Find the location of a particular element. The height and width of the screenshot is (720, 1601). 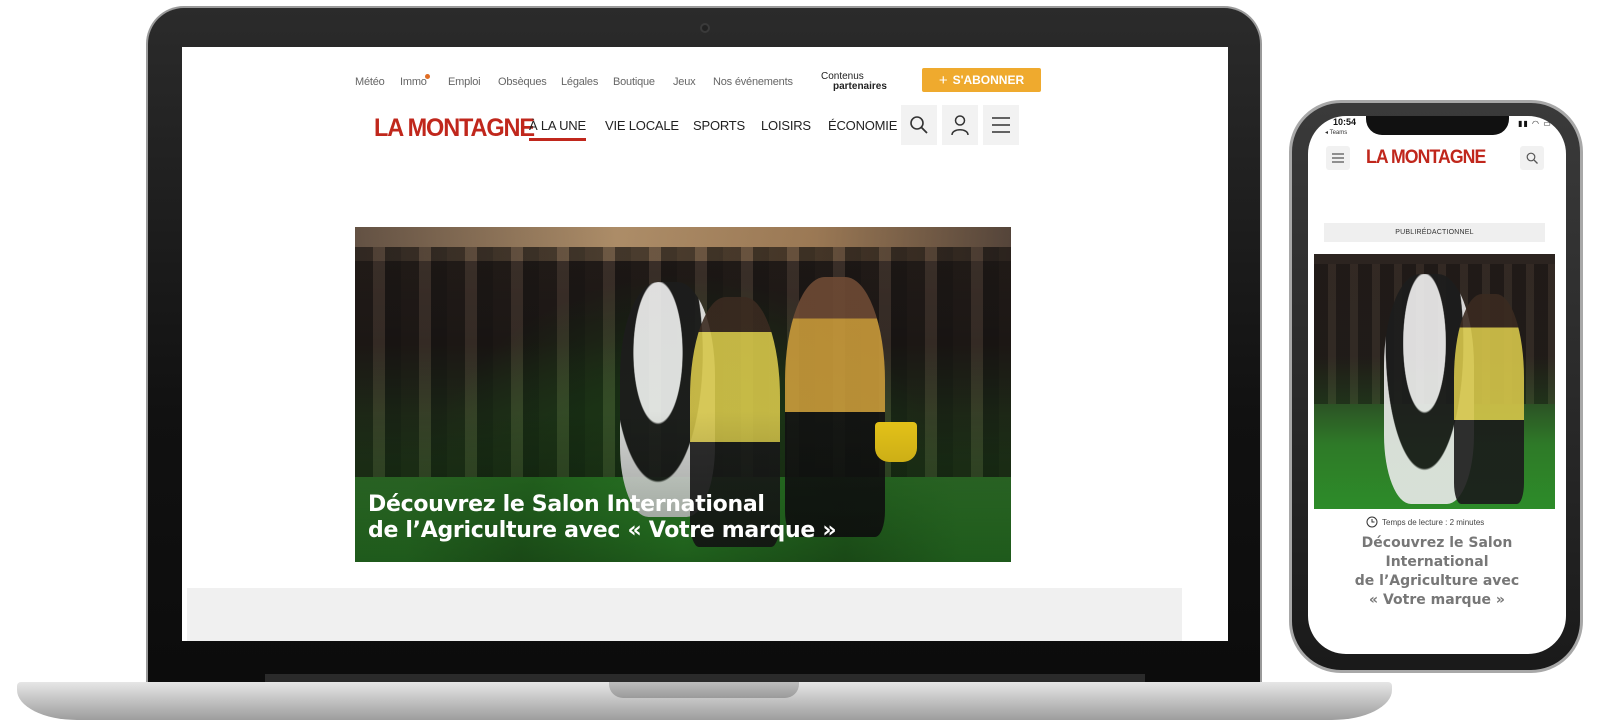

partenaires-label: partenaires is located at coordinates (860, 86).